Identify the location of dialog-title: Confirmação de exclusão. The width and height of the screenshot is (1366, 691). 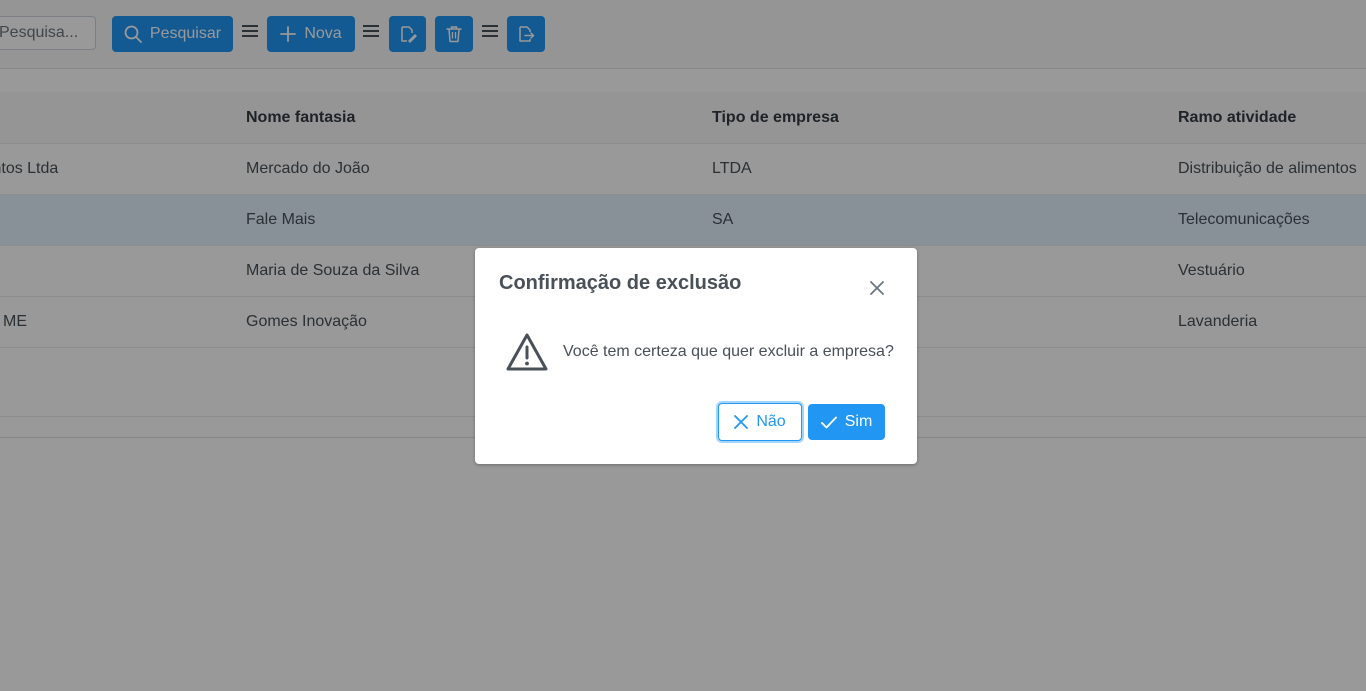
(620, 283).